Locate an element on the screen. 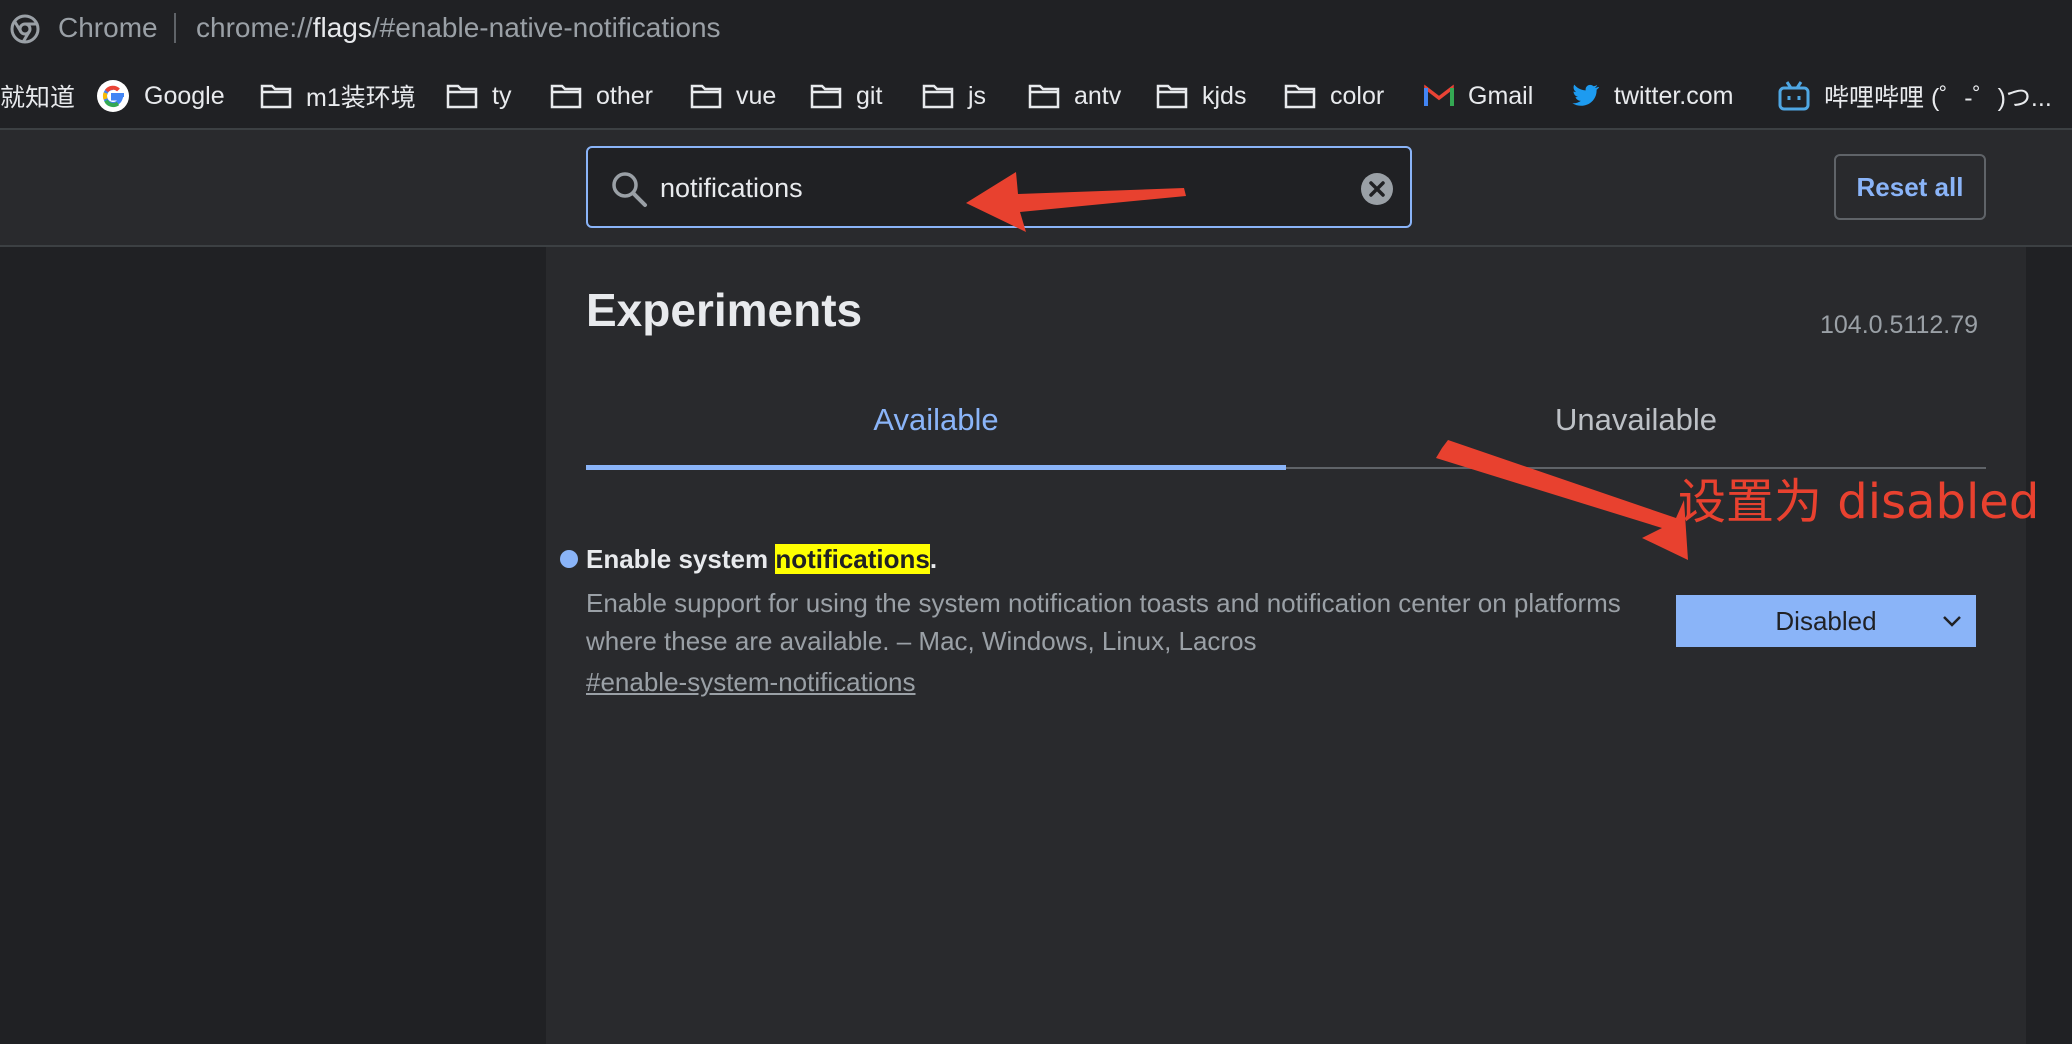 The width and height of the screenshot is (2072, 1044). bookmark-item: other is located at coordinates (601, 96).